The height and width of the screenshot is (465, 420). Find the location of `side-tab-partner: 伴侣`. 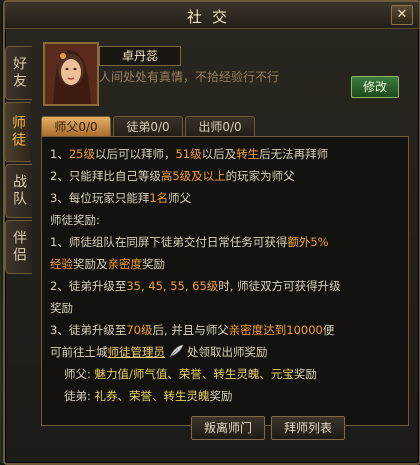

side-tab-partner: 伴侣 is located at coordinates (18, 247).